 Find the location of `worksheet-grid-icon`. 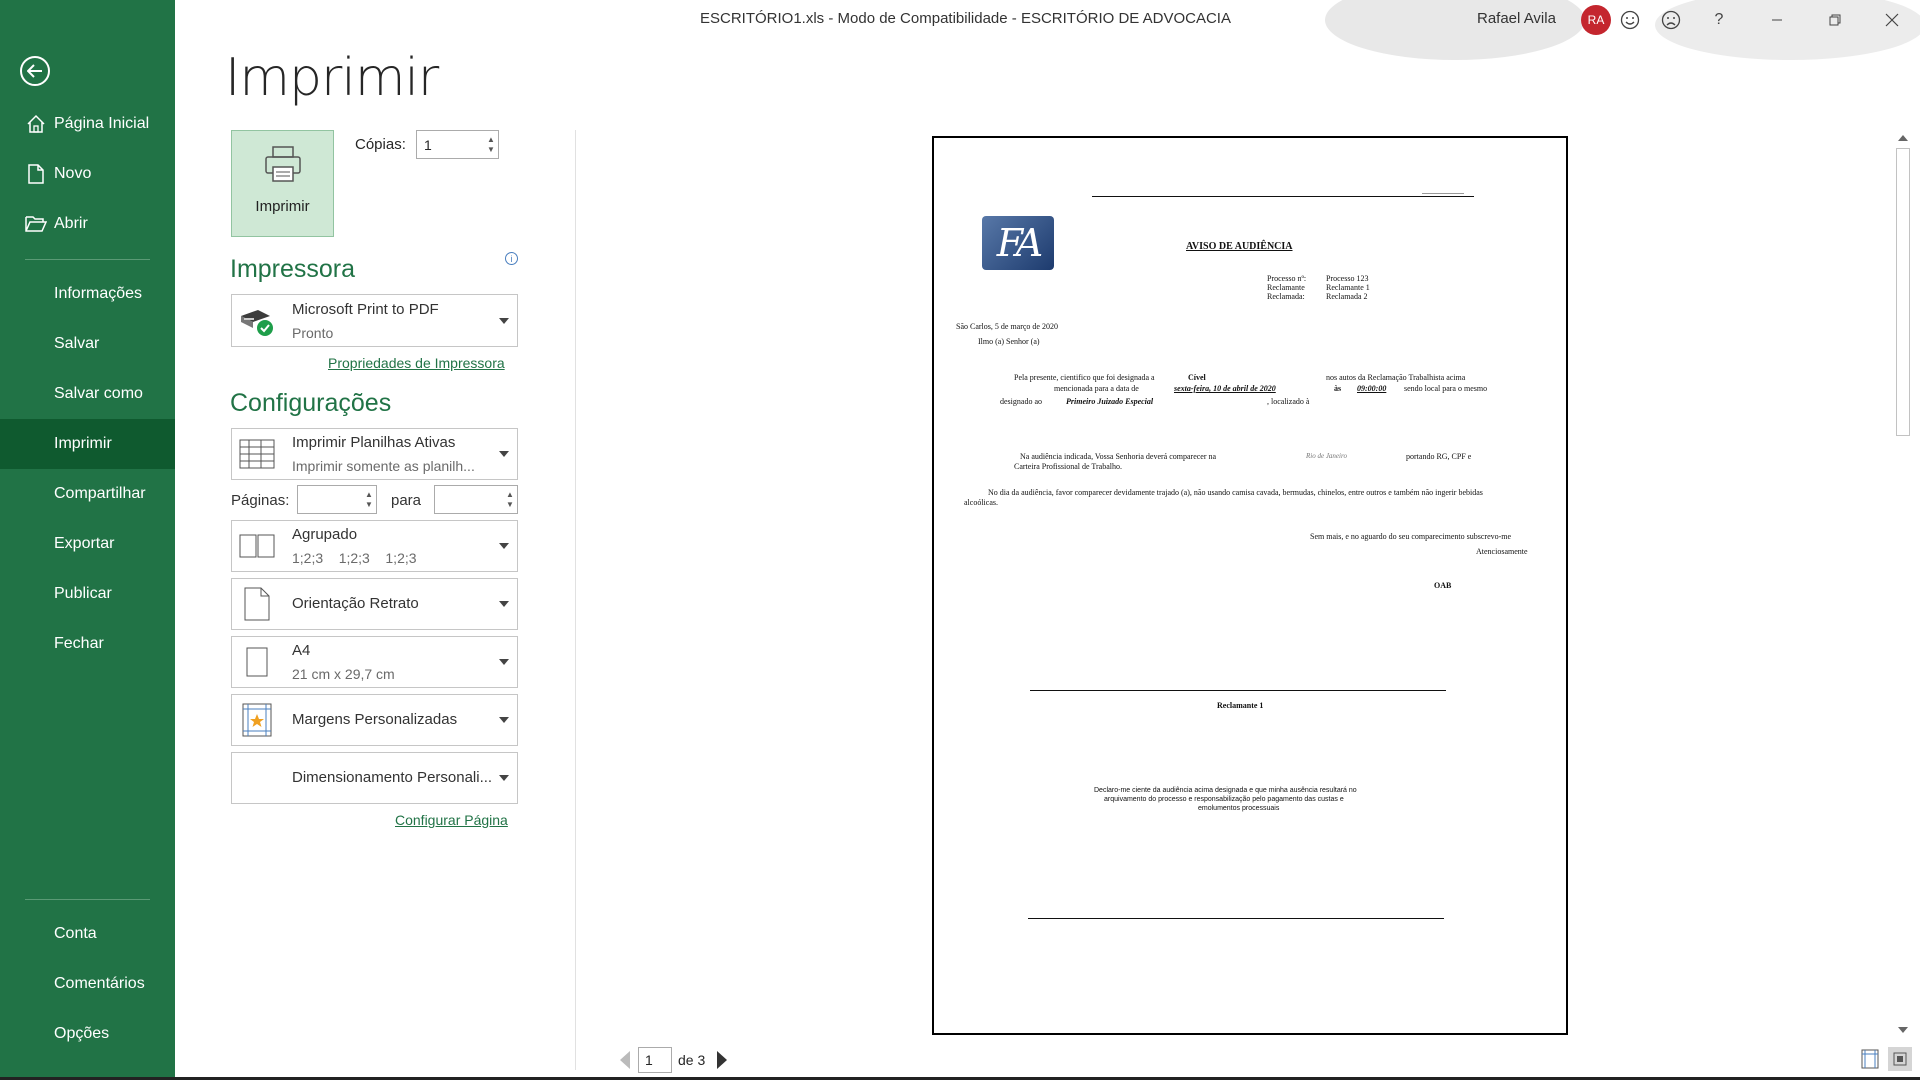

worksheet-grid-icon is located at coordinates (257, 454).